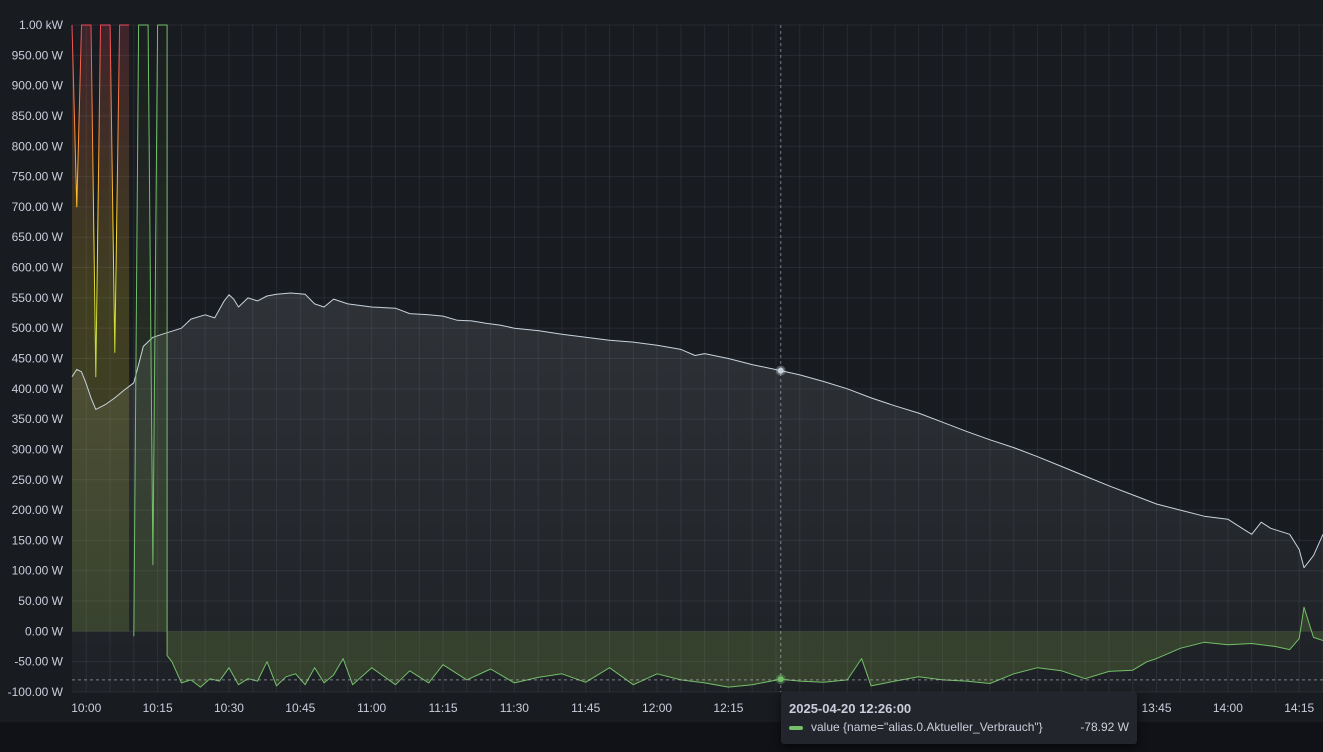  Describe the element at coordinates (850, 708) in the screenshot. I see `tooltip-timestamp: 2025-04-20 12:26:00` at that location.